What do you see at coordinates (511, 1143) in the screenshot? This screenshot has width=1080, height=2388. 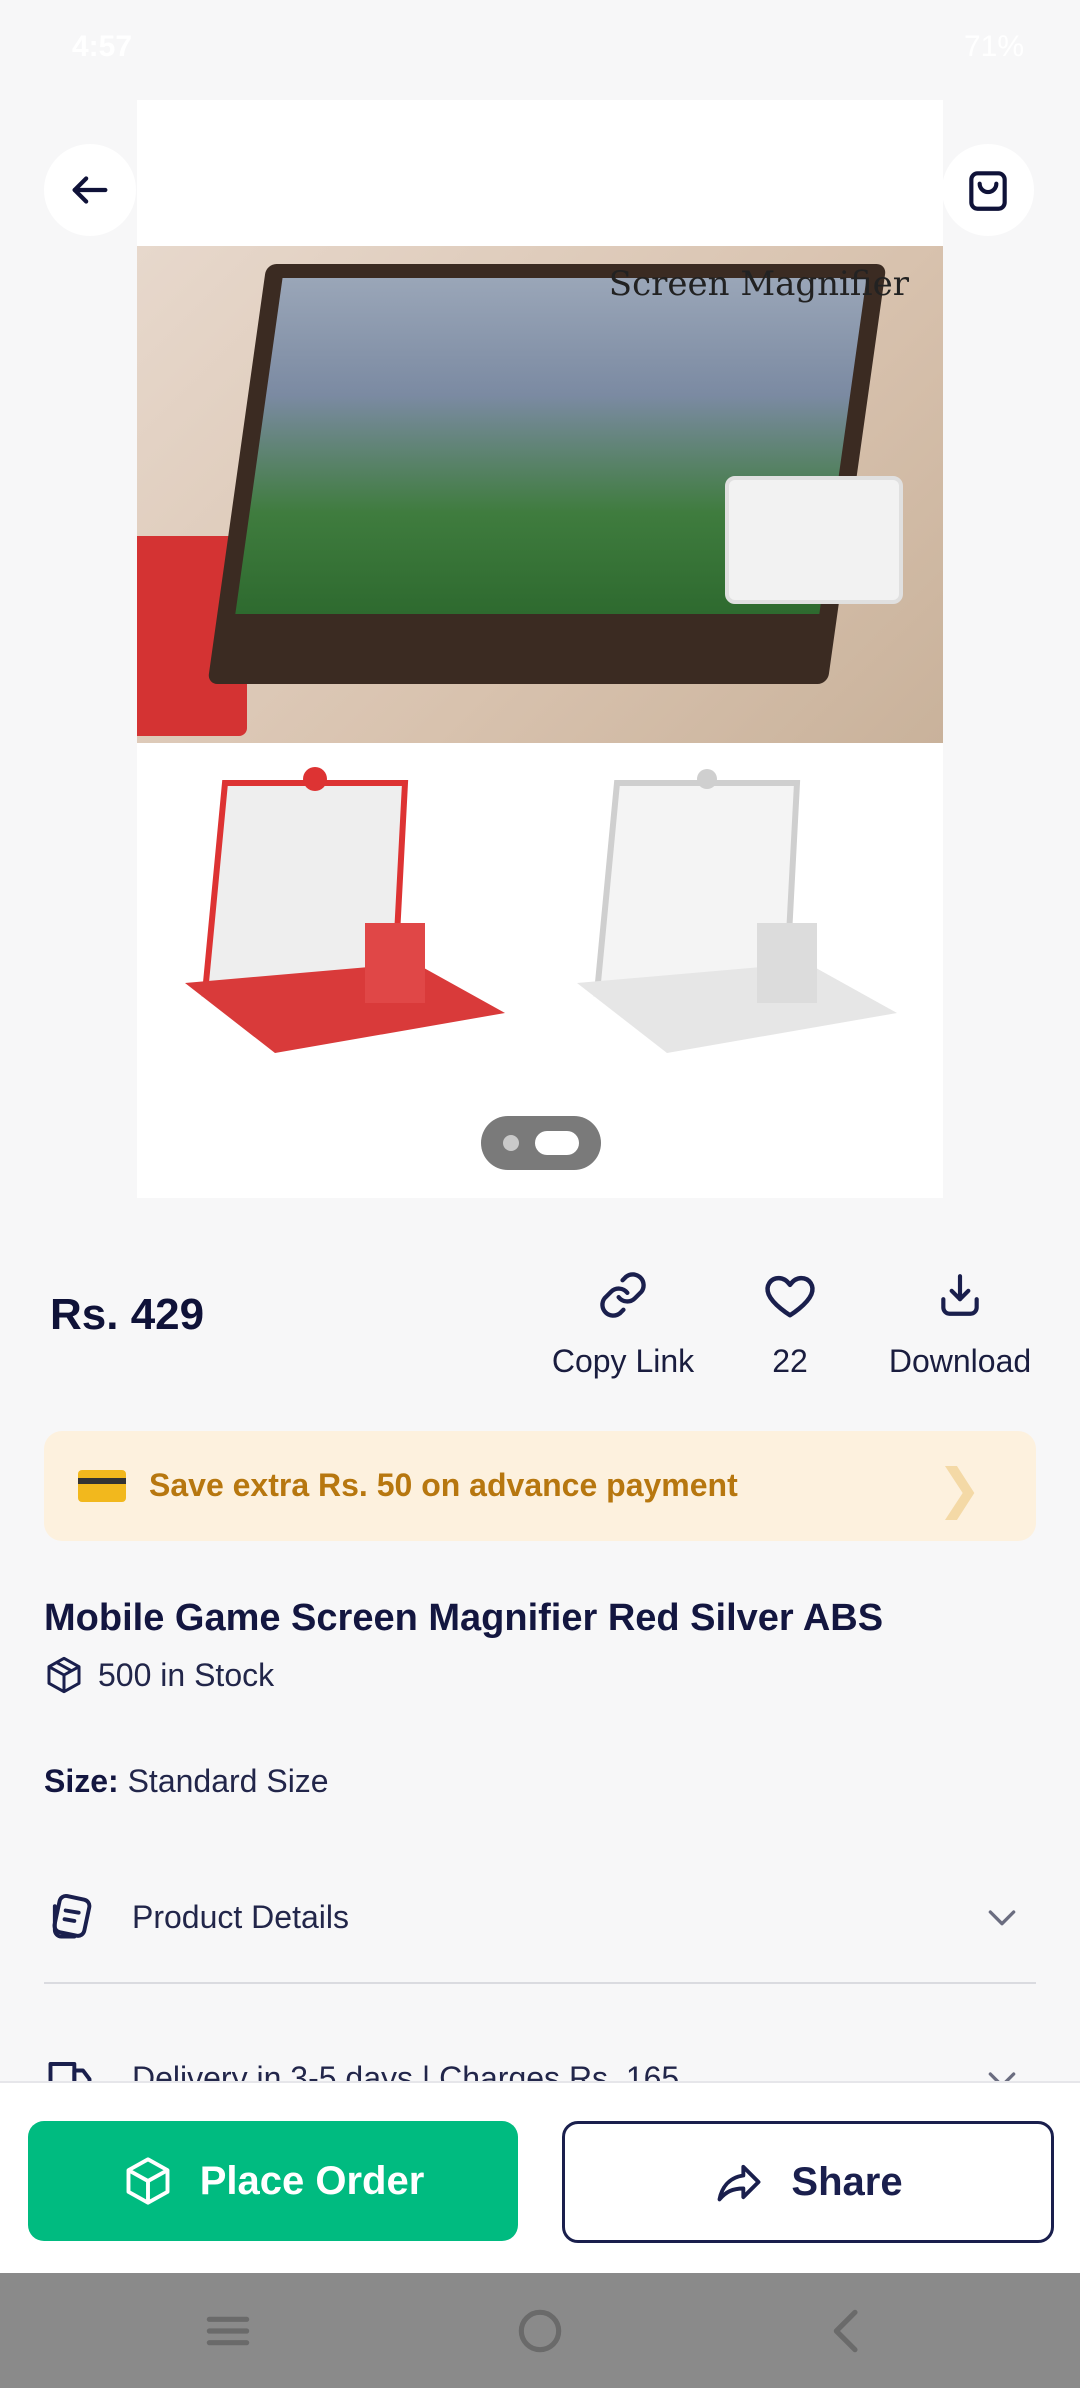 I see `pager-dot` at bounding box center [511, 1143].